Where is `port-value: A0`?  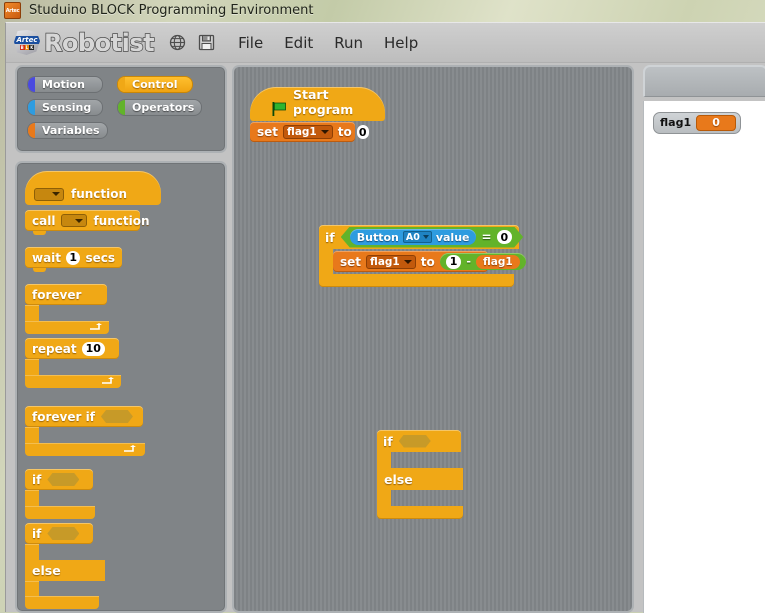 port-value: A0 is located at coordinates (412, 237).